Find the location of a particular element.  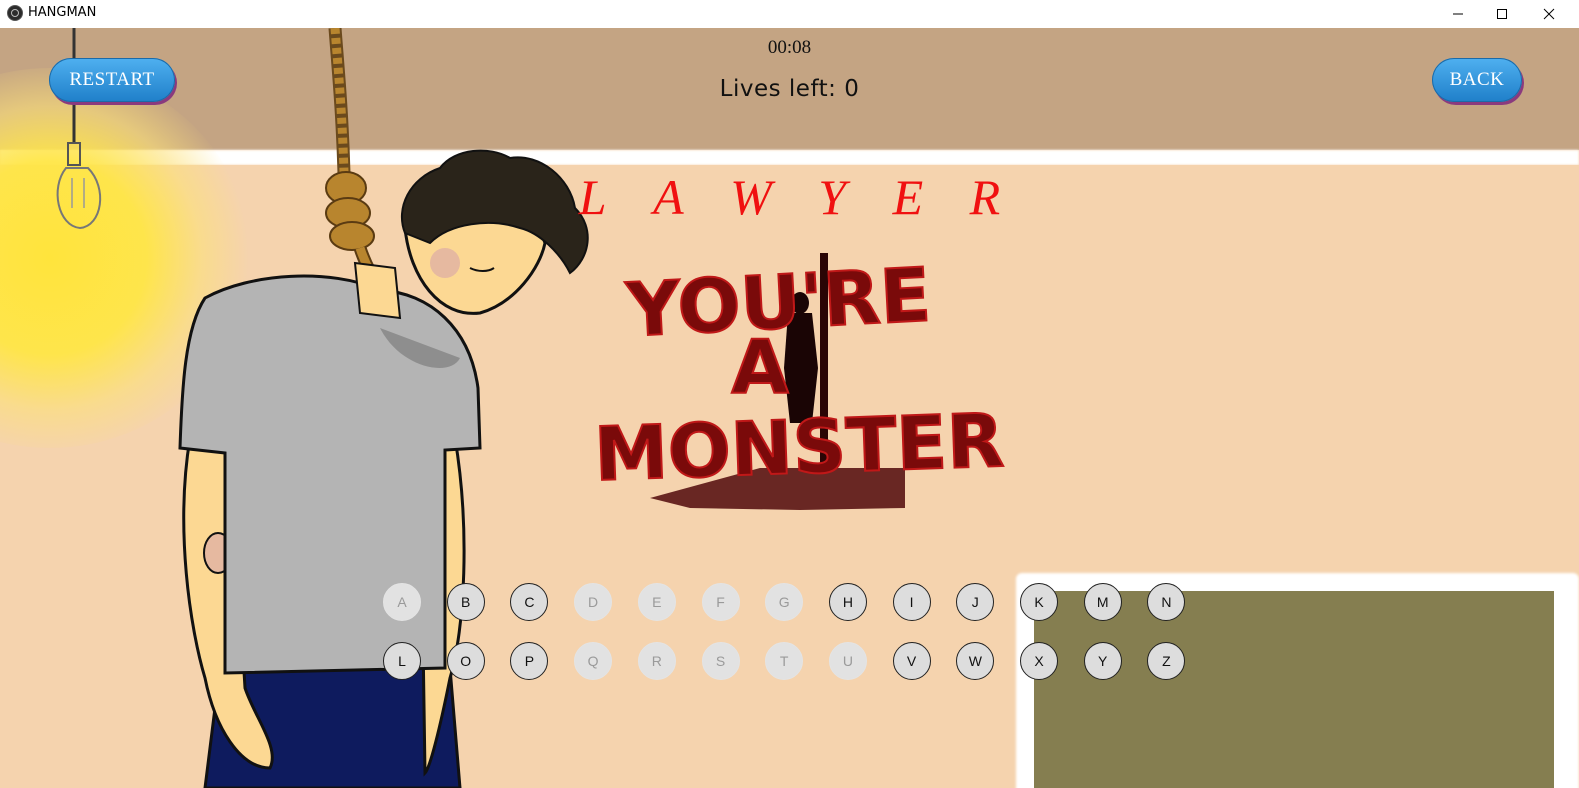

word-letter: Y is located at coordinates (832, 197).